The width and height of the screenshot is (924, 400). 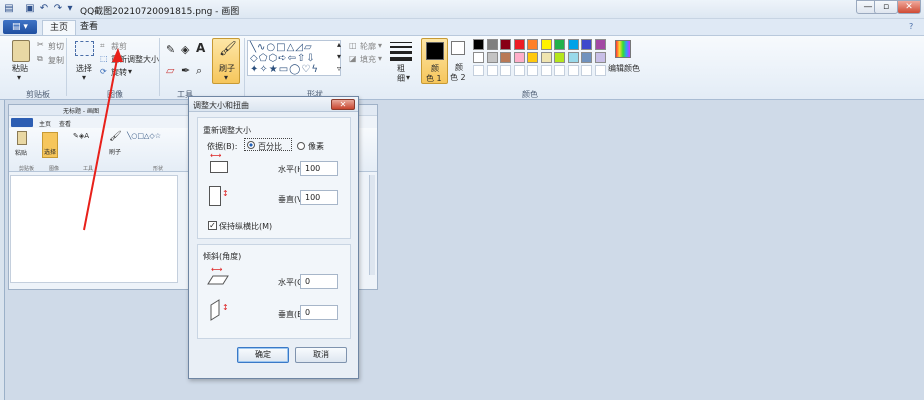 I want to click on keep-ratio-checkbox: ✓, so click(x=212, y=225).